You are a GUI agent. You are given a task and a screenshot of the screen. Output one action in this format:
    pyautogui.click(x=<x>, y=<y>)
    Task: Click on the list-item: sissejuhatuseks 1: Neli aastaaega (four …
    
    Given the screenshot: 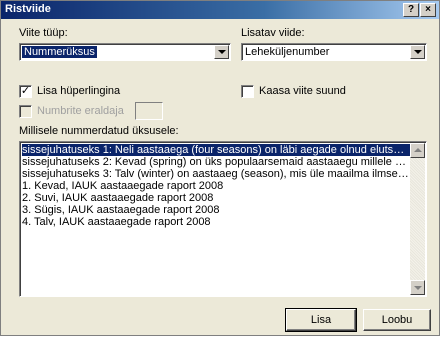 What is the action you would take?
    pyautogui.click(x=216, y=150)
    